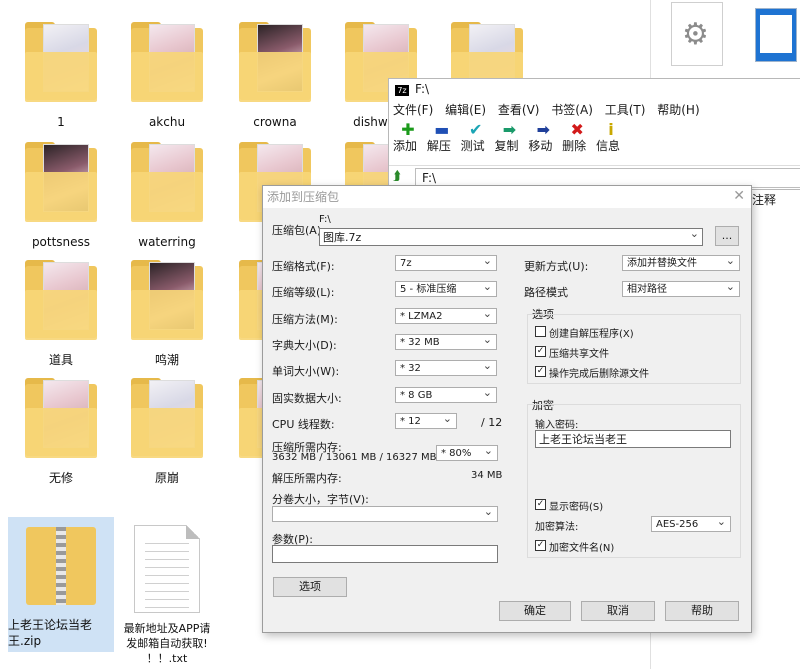 This screenshot has height=669, width=800. I want to click on fm-title-bar: 7z F:\, so click(594, 89).